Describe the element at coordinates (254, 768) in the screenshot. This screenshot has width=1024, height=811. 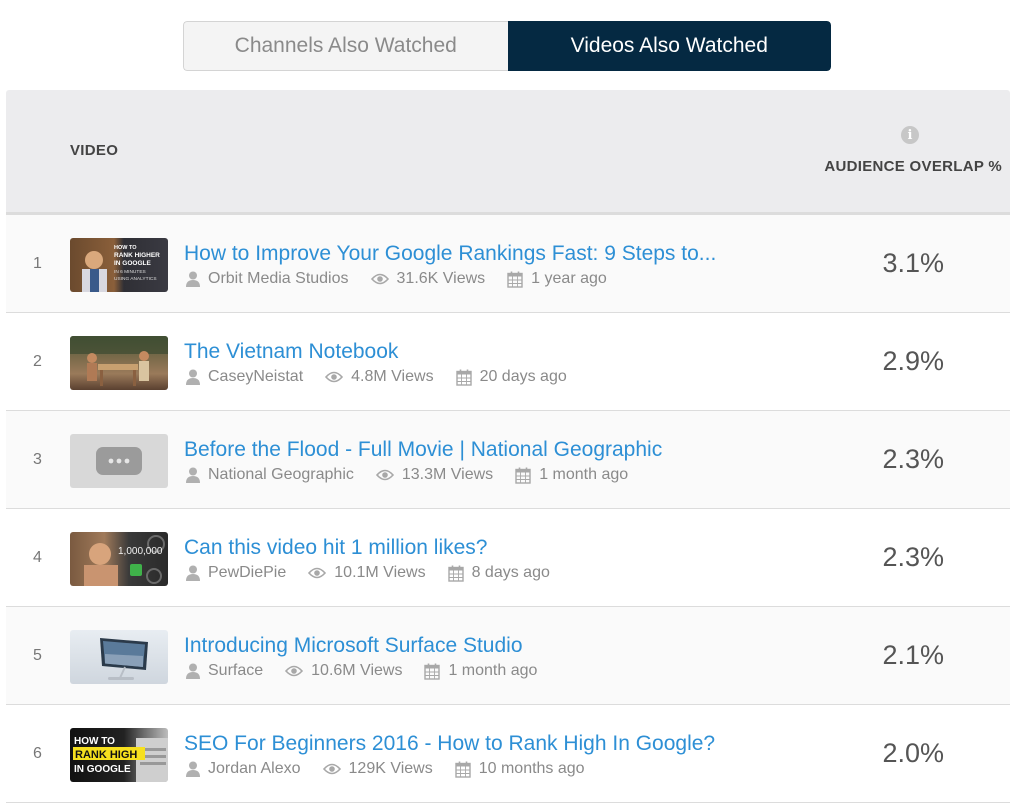
I see `channel-name: Jordan Alexo` at that location.